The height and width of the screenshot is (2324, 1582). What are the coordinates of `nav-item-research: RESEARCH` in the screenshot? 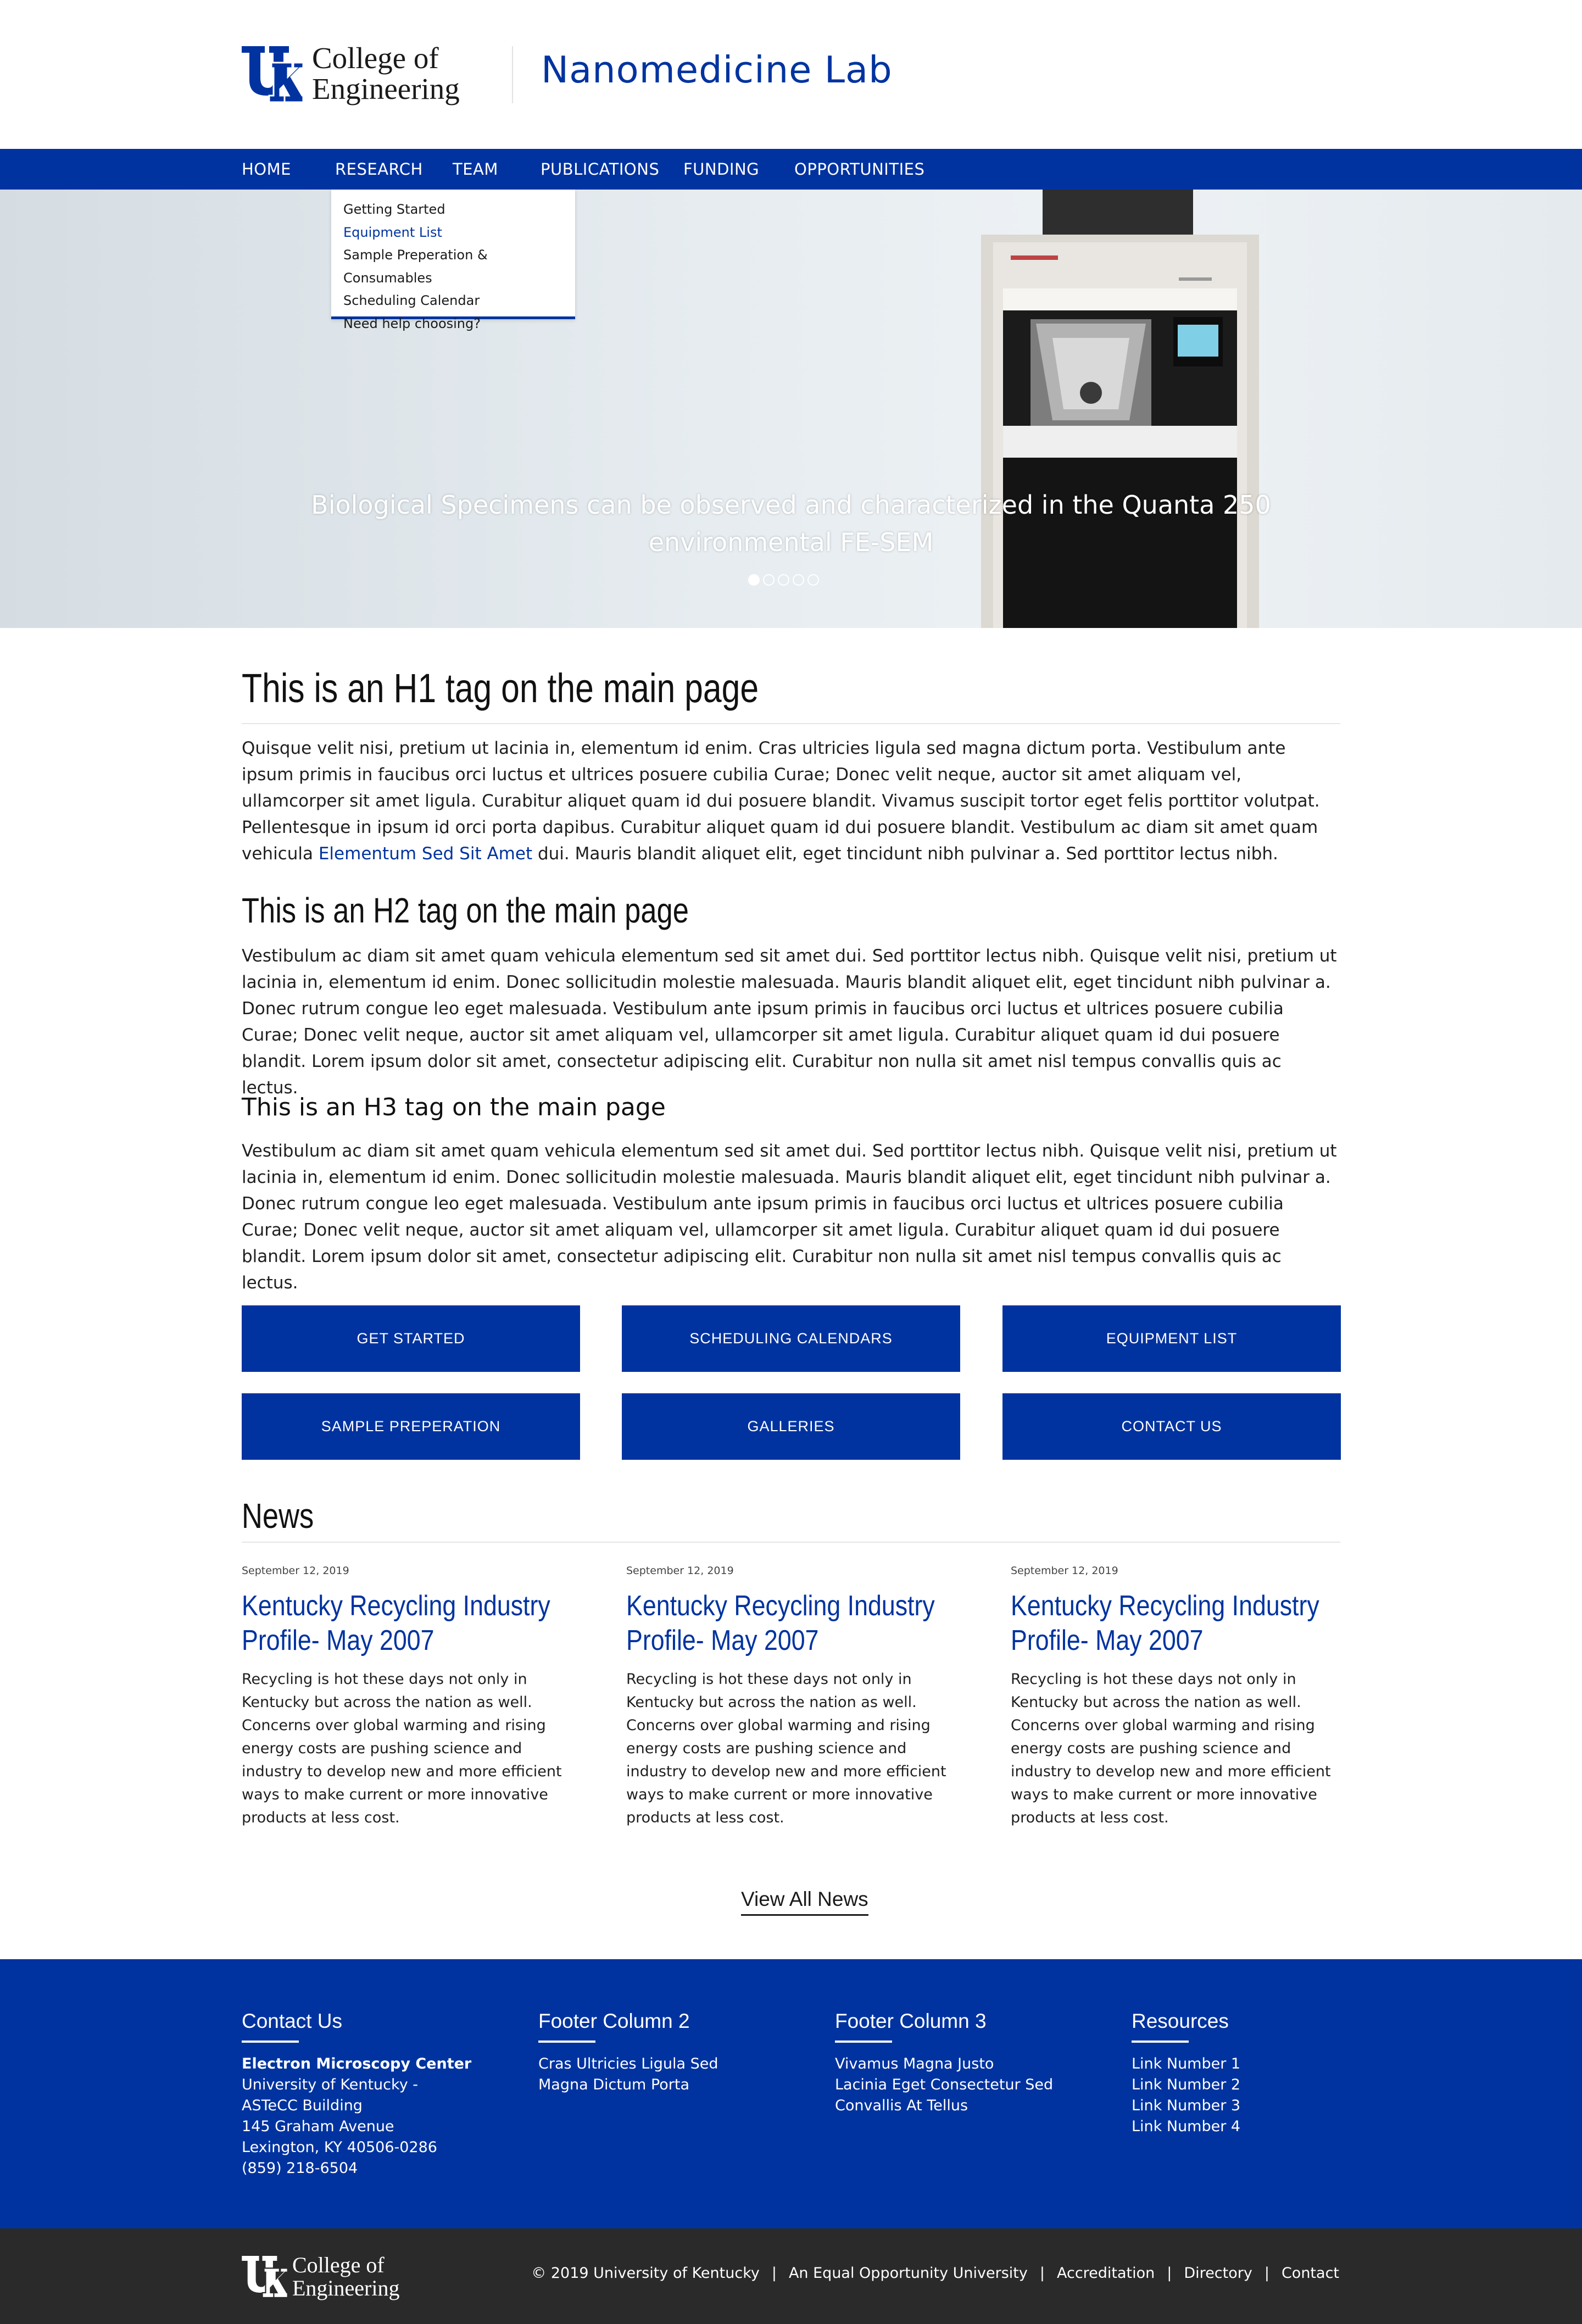 It's located at (379, 170).